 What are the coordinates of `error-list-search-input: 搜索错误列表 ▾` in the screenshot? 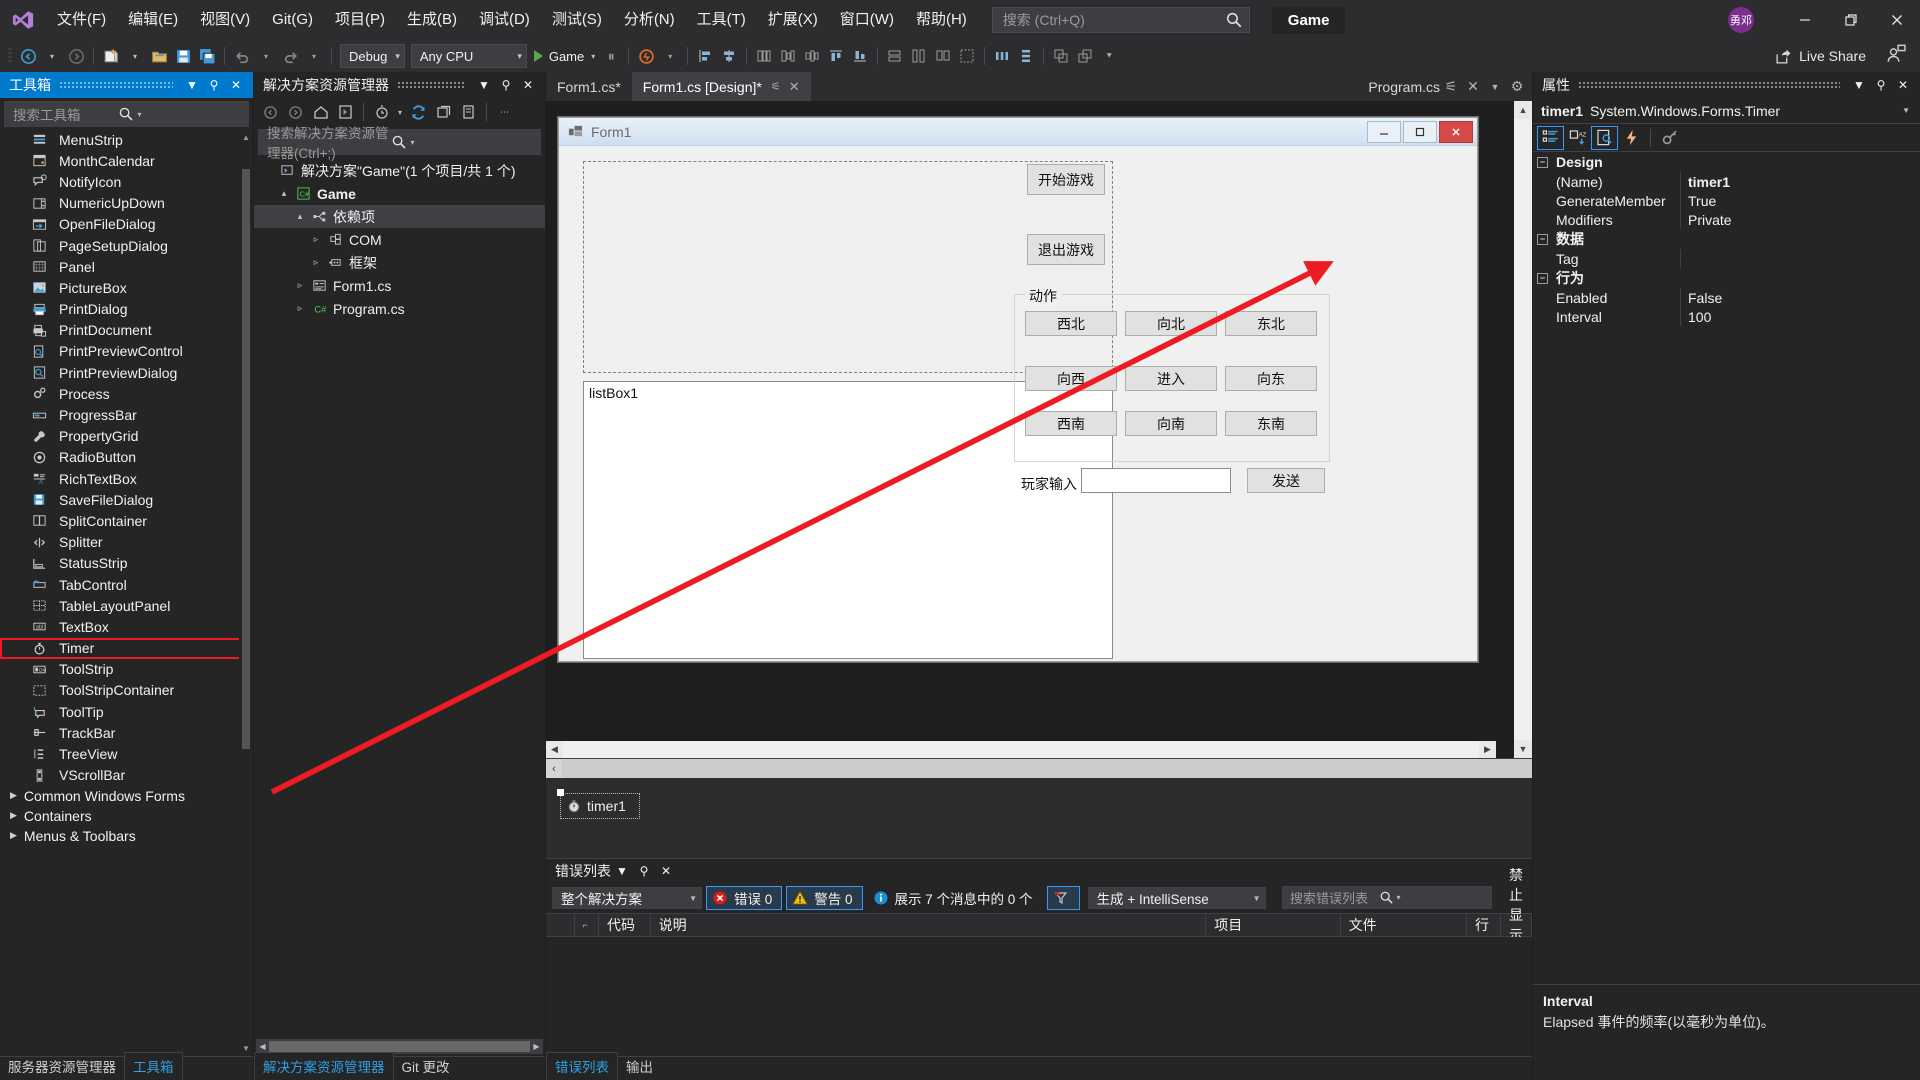 It's located at (1387, 897).